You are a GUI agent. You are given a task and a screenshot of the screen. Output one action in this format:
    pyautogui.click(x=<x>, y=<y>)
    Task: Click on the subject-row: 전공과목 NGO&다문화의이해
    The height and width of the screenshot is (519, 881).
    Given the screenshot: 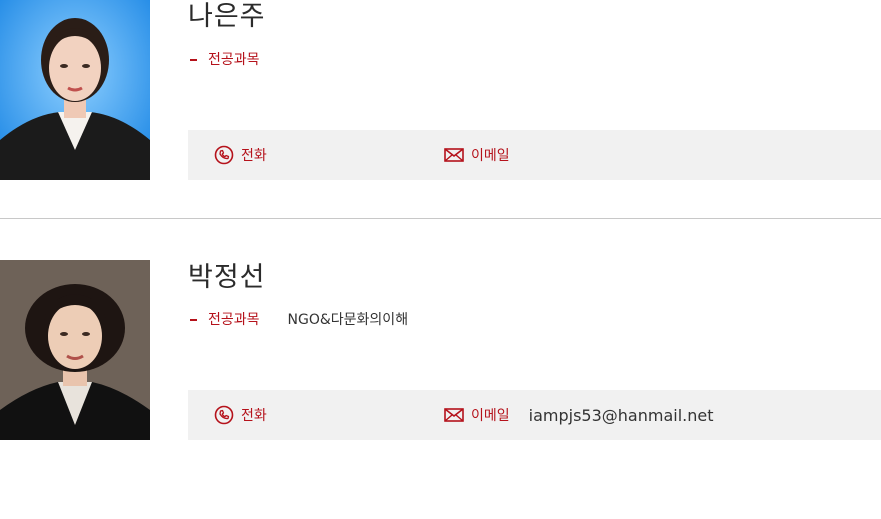 What is the action you would take?
    pyautogui.click(x=299, y=319)
    